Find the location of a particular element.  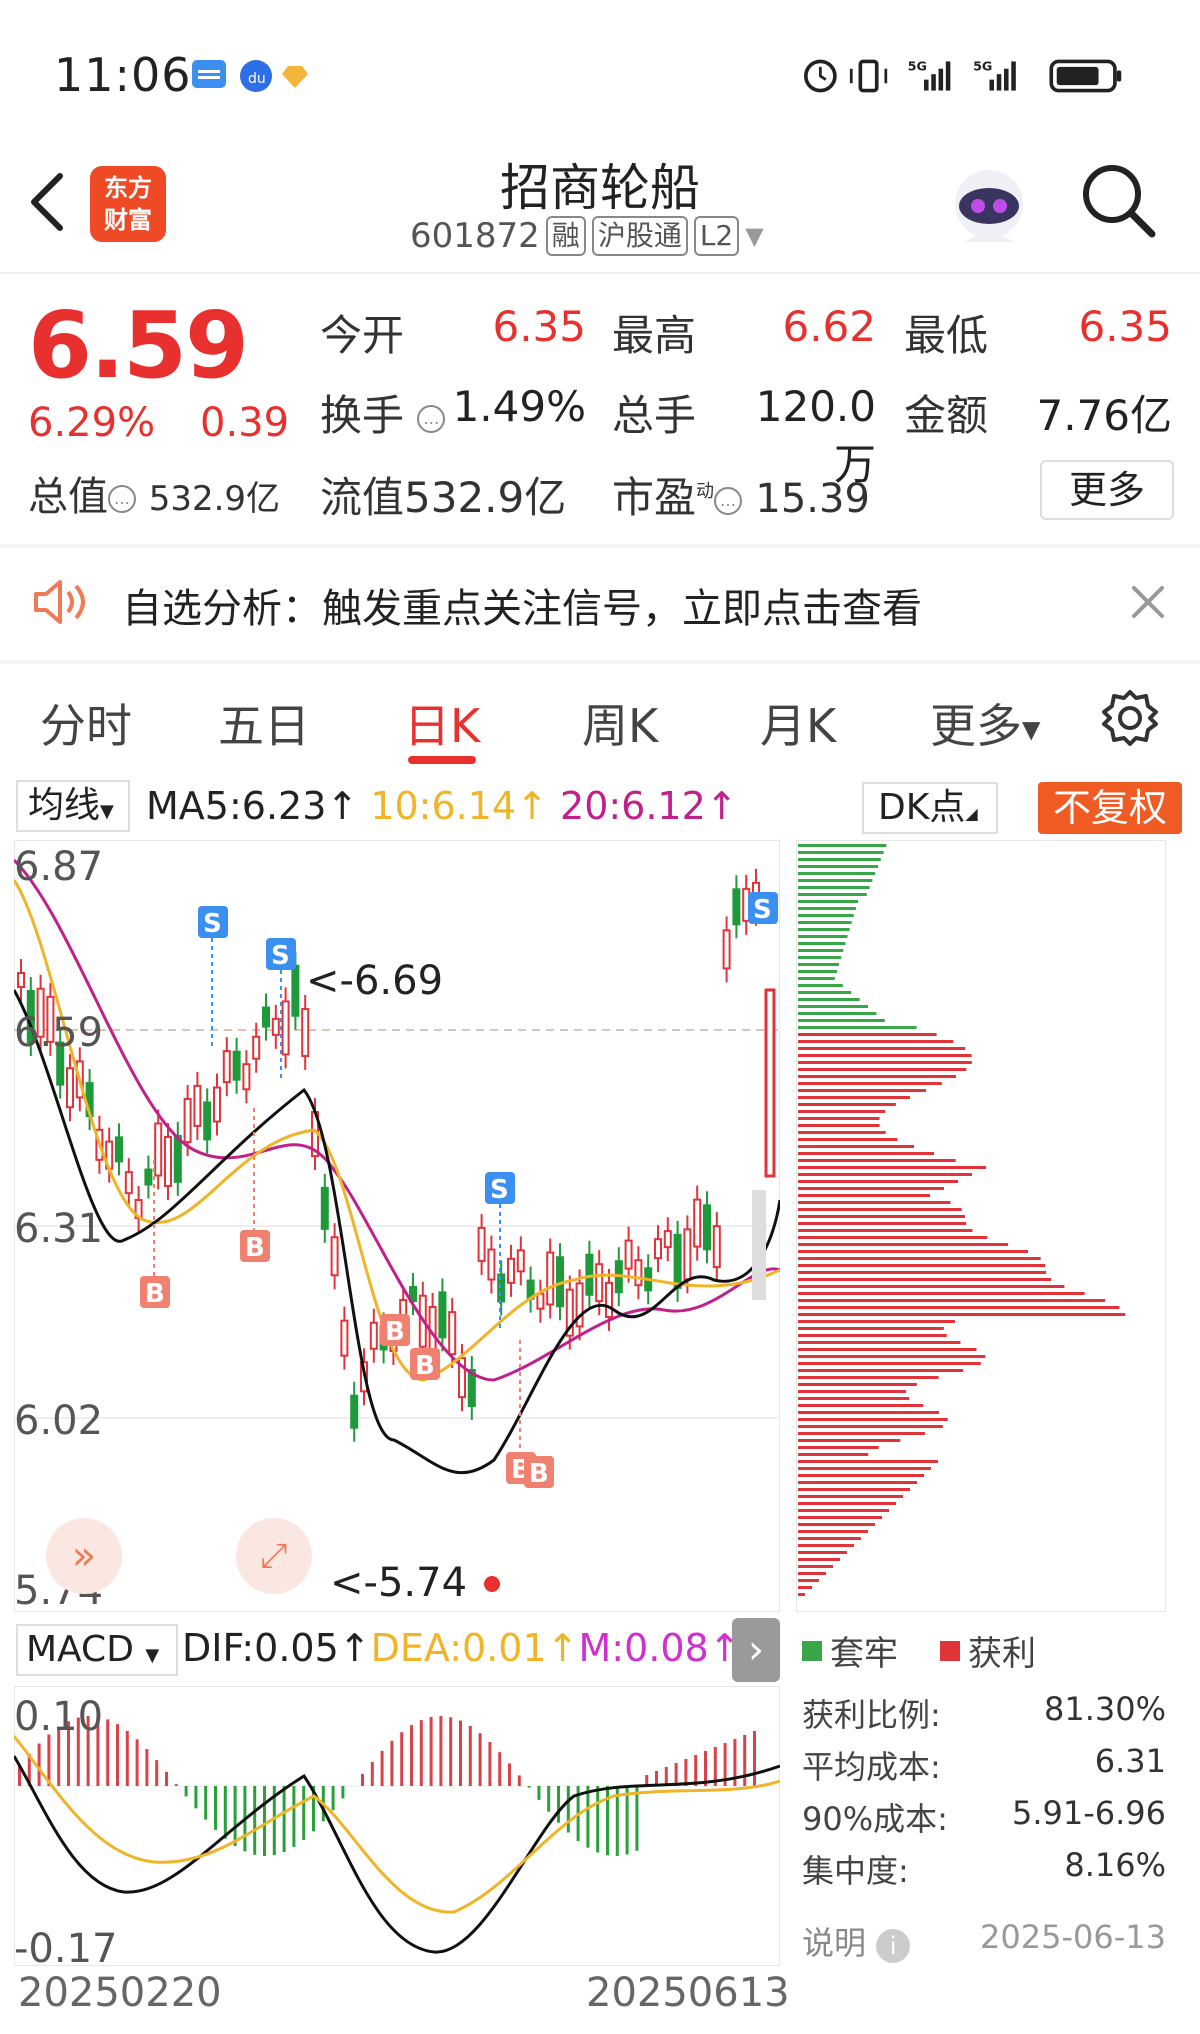

tab-monthly-k: 月K is located at coordinates (798, 723).